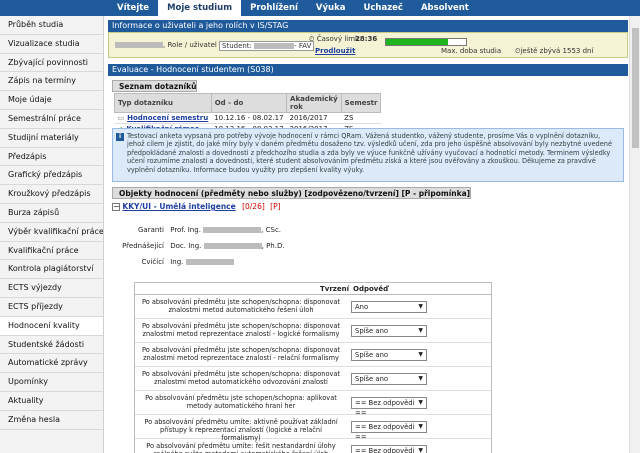 This screenshot has height=453, width=640. Describe the element at coordinates (382, 8) in the screenshot. I see `nav-tab-4: Uchazeč` at that location.